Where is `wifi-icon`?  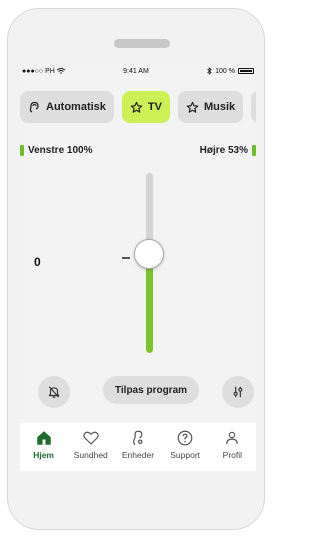
wifi-icon is located at coordinates (60, 71).